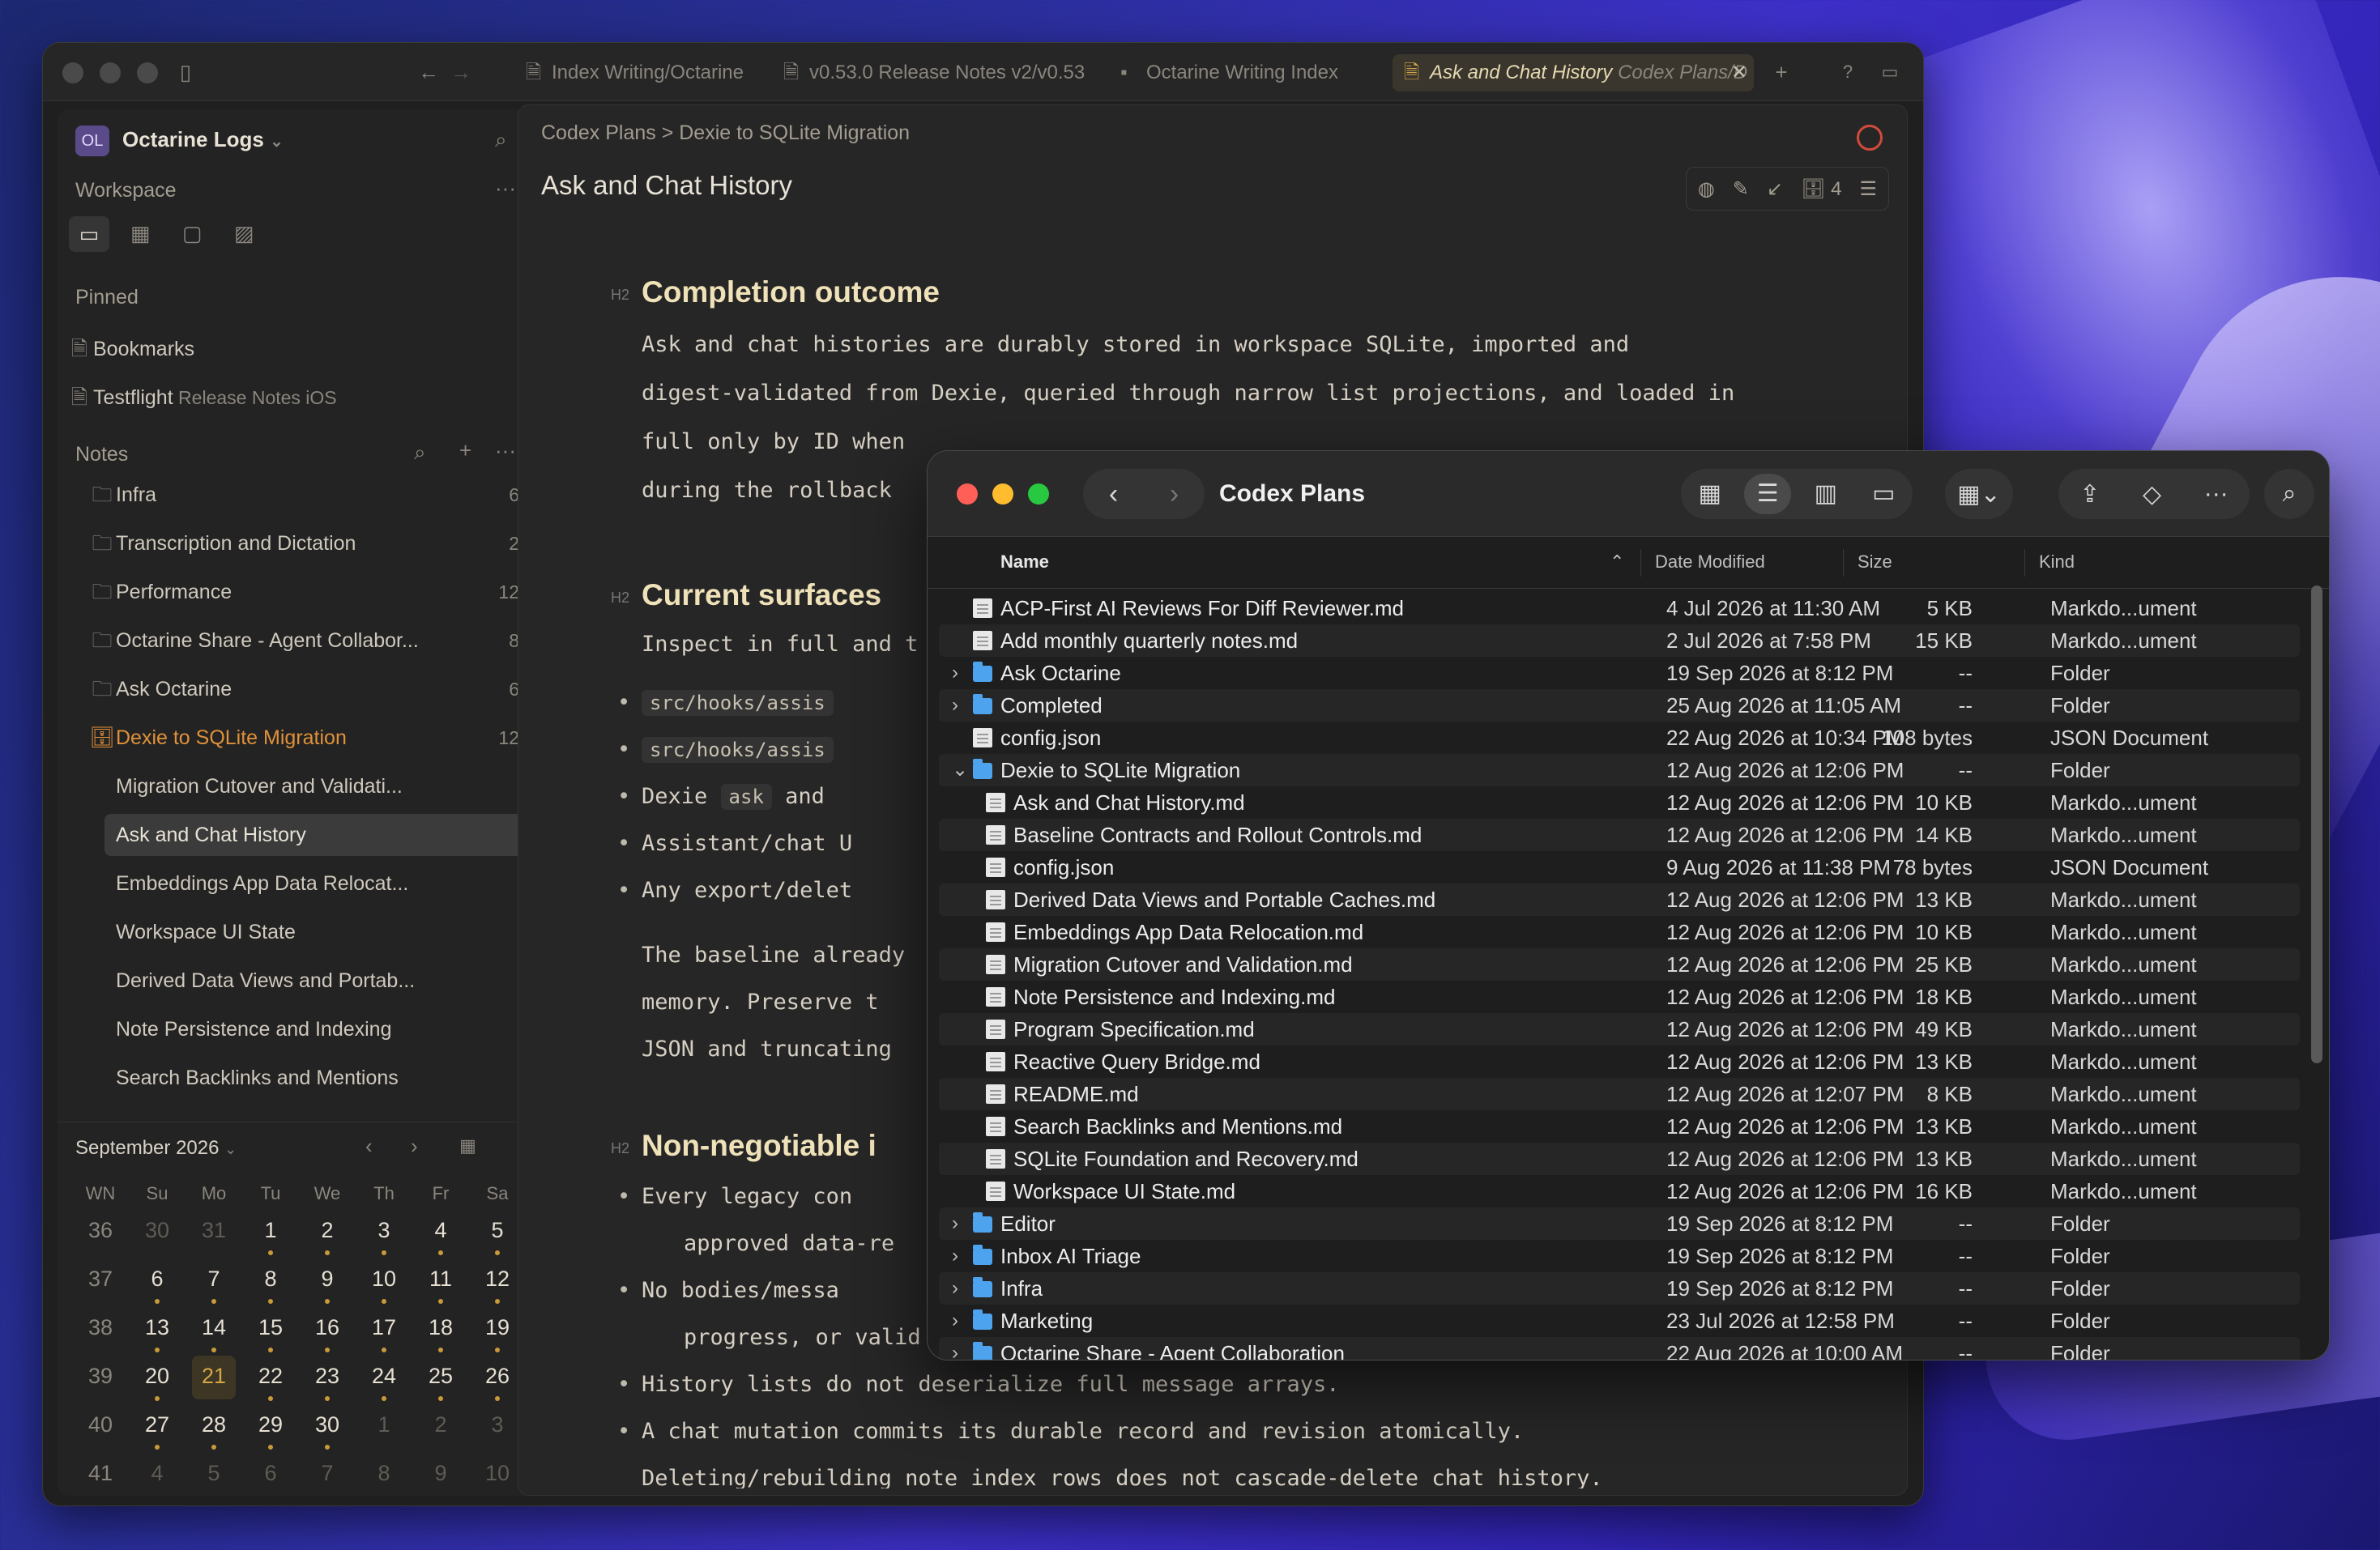  I want to click on globe-icon: ◍, so click(1707, 189).